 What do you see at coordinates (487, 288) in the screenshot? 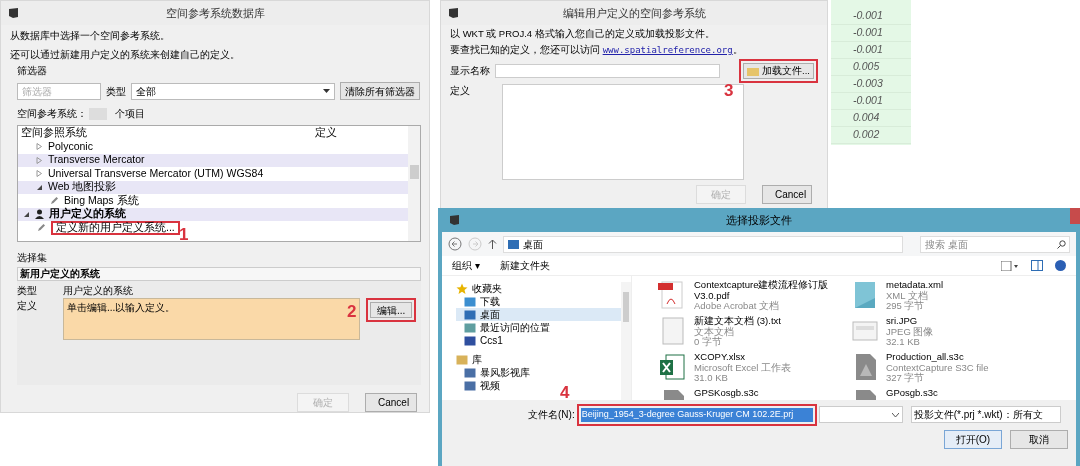
I see `sidebar-group: 收藏夹` at bounding box center [487, 288].